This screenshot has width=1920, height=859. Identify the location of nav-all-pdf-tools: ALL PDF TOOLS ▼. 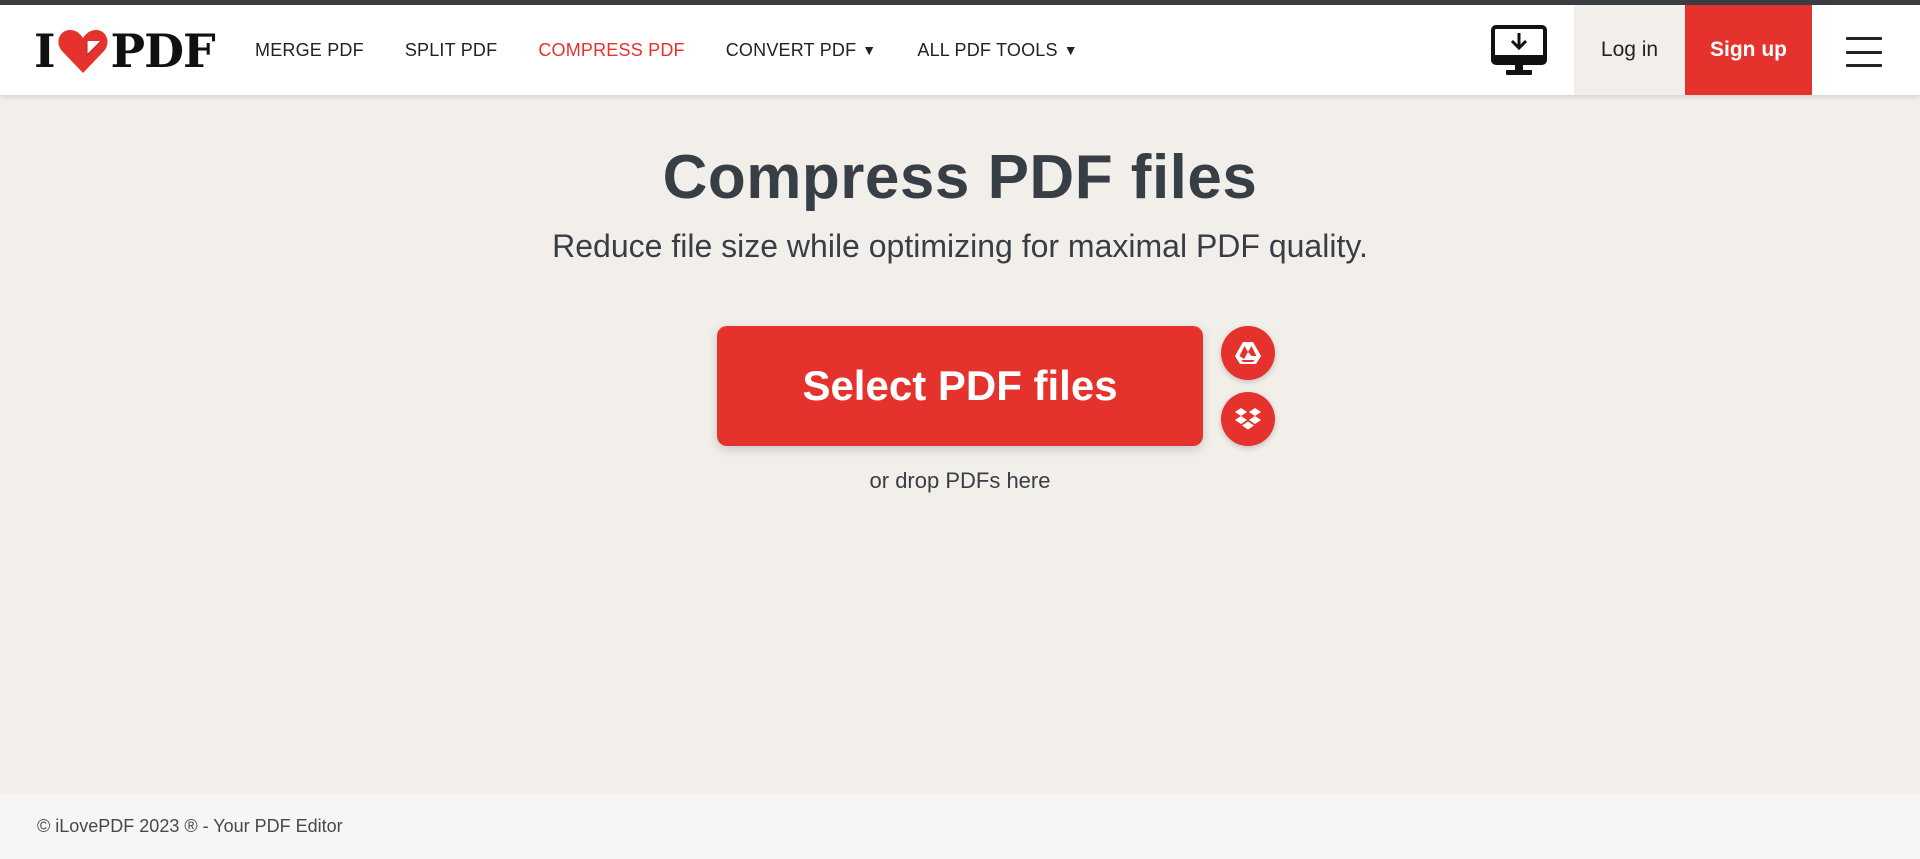
(997, 50).